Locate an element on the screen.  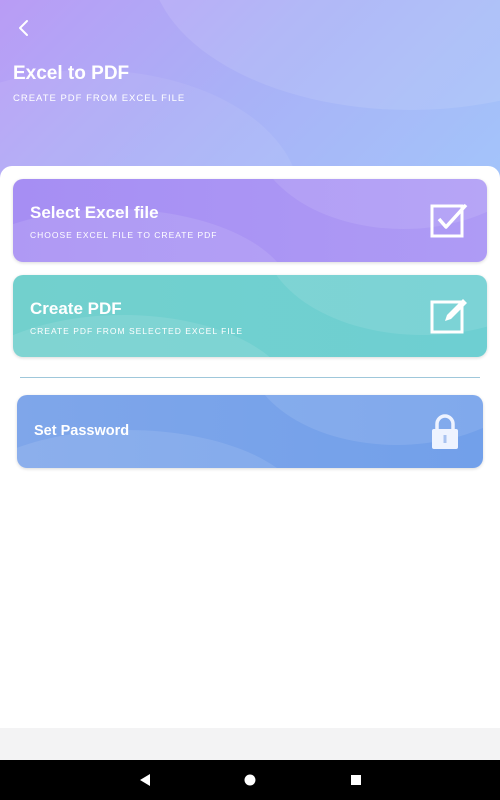
edit-pencil-icon is located at coordinates (449, 318).